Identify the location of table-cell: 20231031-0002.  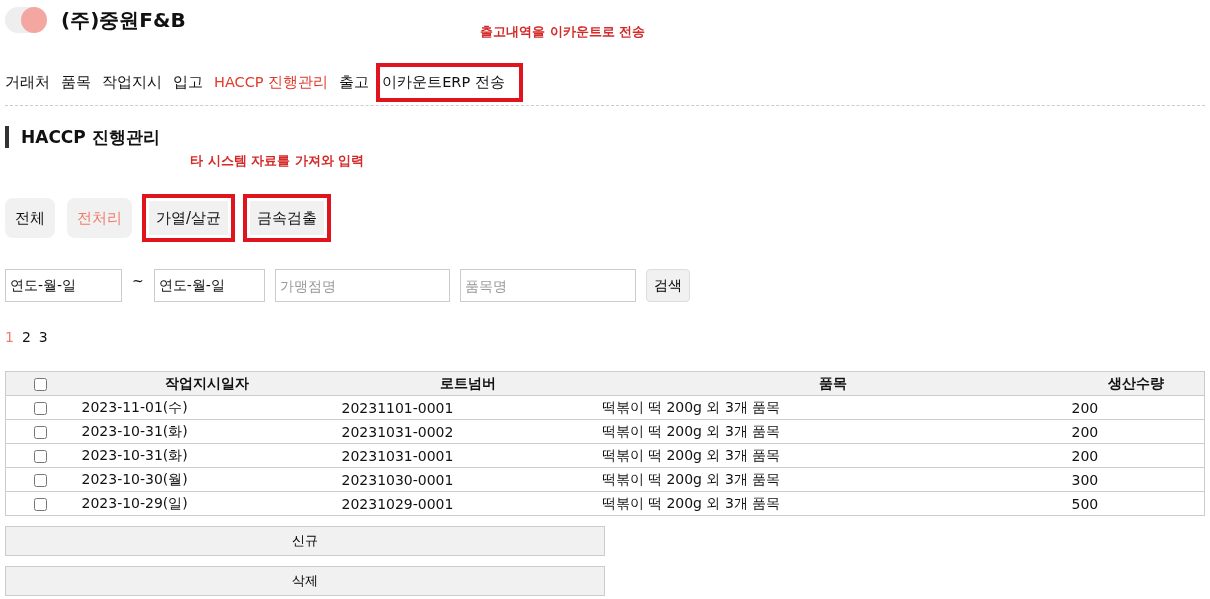
(397, 431).